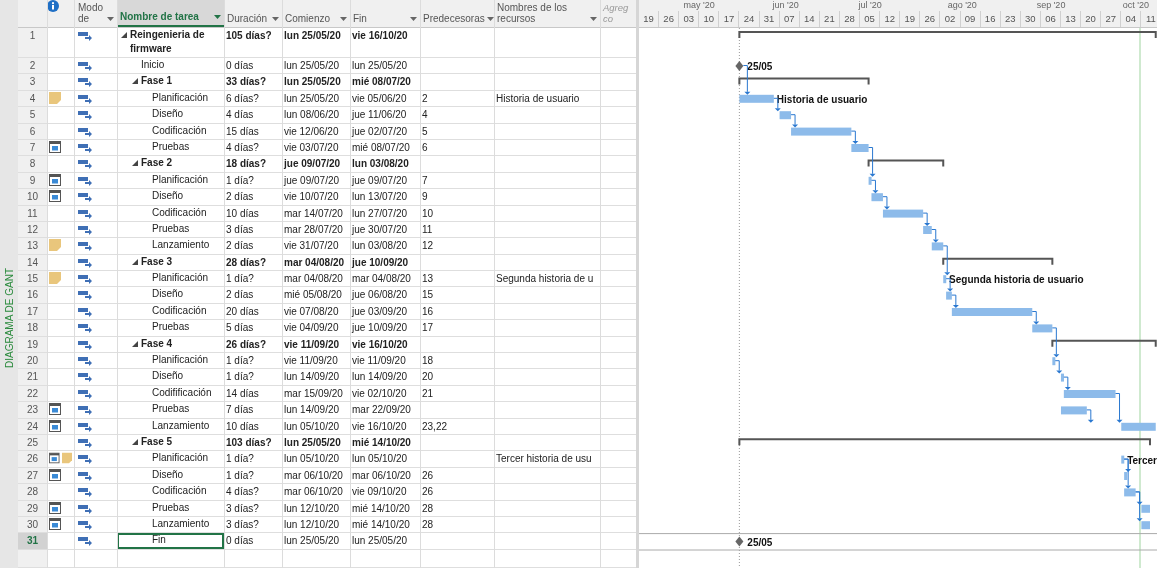  What do you see at coordinates (327, 197) in the screenshot?
I see `table-row: 10 Diseño 2 días vie 10/07/20 lun 13/07/20 9` at bounding box center [327, 197].